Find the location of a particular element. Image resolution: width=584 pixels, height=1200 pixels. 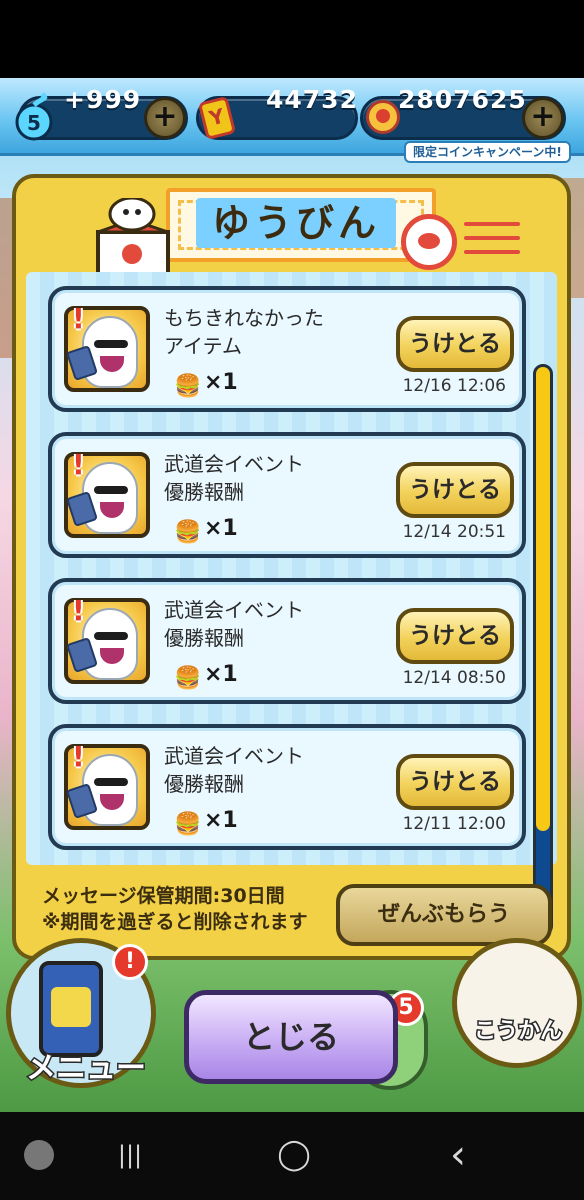

coins-value: 2807625 is located at coordinates (462, 99).